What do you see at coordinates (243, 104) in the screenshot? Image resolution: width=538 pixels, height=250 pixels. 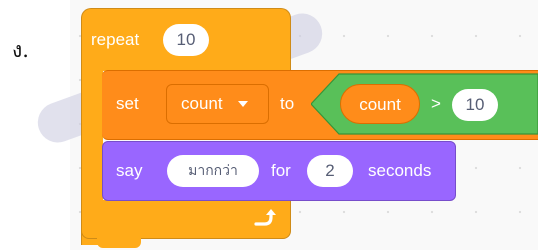 I see `dropdown-caret-icon` at bounding box center [243, 104].